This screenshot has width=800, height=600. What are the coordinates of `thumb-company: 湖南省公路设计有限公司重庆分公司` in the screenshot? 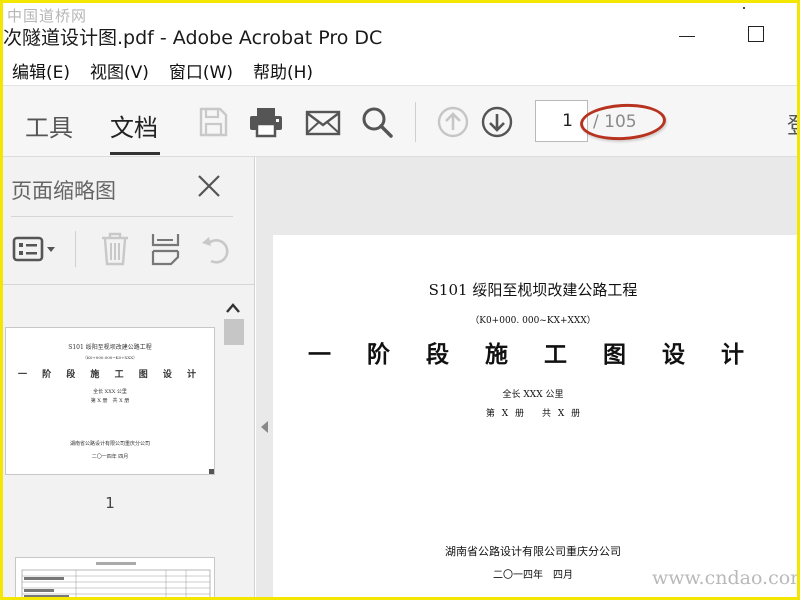 It's located at (109, 444).